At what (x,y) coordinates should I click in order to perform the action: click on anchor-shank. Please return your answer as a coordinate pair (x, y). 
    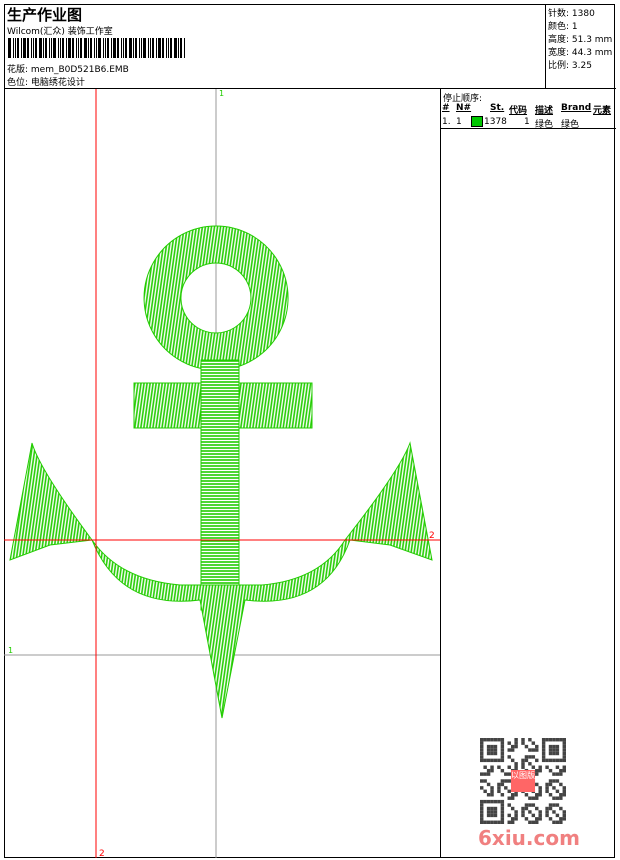
    Looking at the image, I should click on (220, 485).